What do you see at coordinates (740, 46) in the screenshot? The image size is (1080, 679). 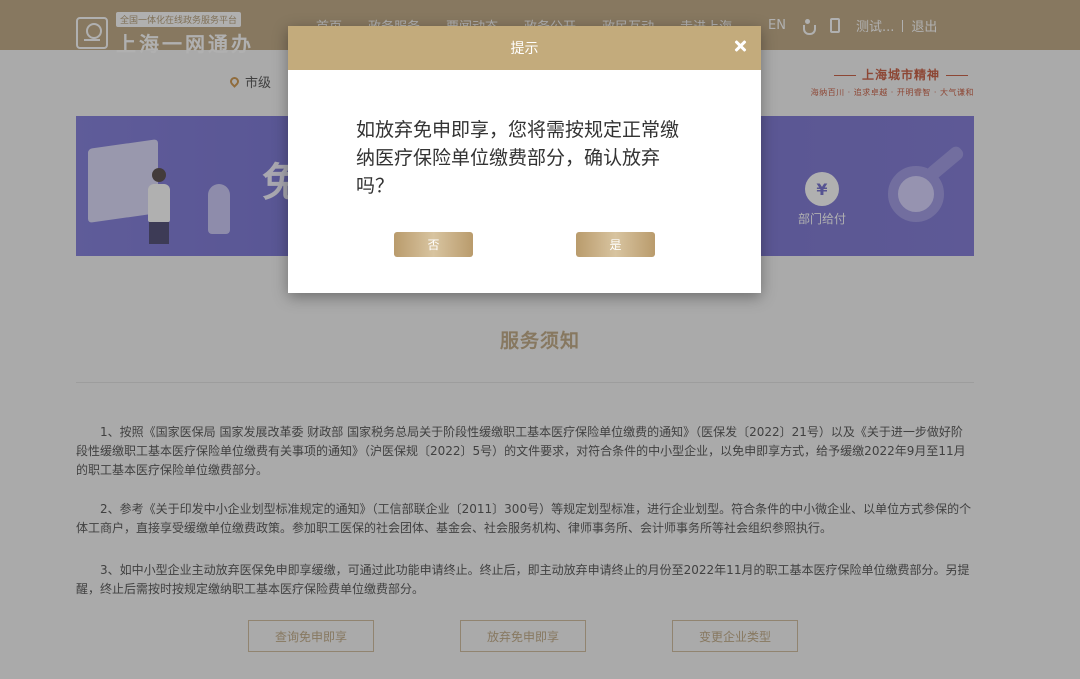 I see `close-icon` at bounding box center [740, 46].